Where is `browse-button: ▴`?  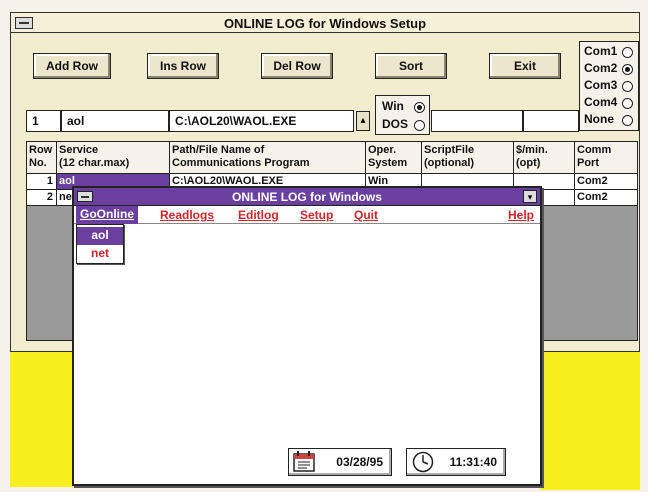
browse-button: ▴ is located at coordinates (363, 121).